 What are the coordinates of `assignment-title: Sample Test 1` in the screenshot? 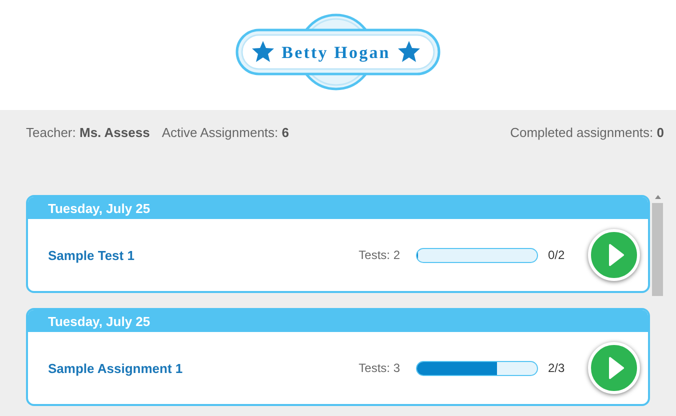 It's located at (203, 255).